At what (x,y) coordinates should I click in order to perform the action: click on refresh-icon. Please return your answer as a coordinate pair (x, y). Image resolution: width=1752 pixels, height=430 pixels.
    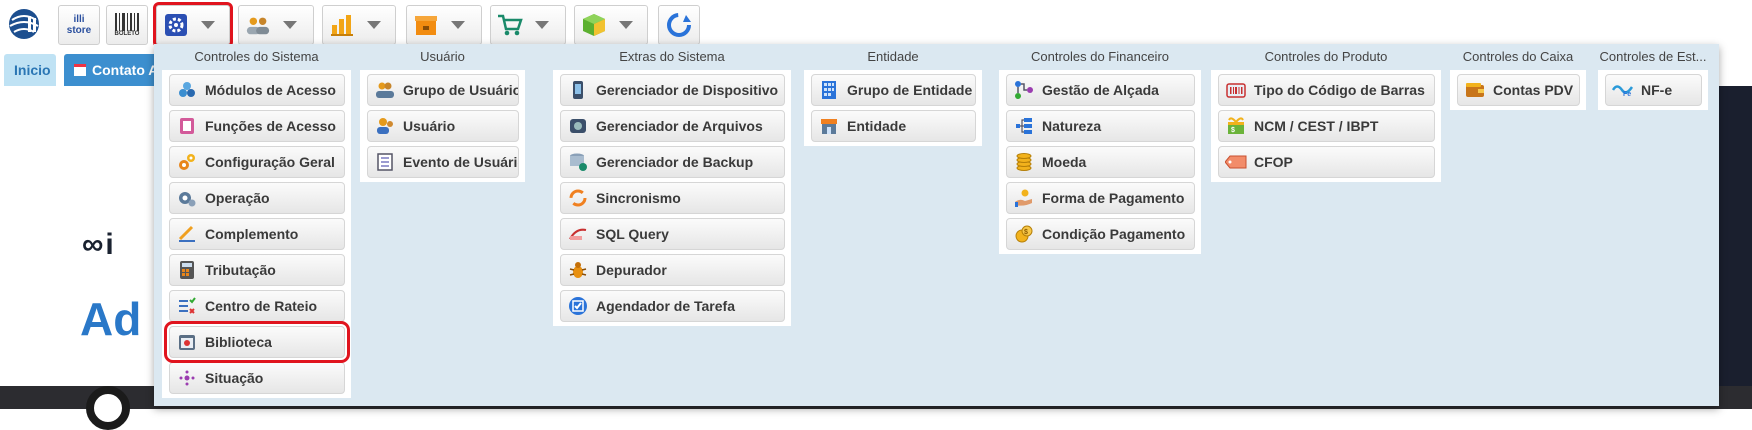
    Looking at the image, I should click on (679, 25).